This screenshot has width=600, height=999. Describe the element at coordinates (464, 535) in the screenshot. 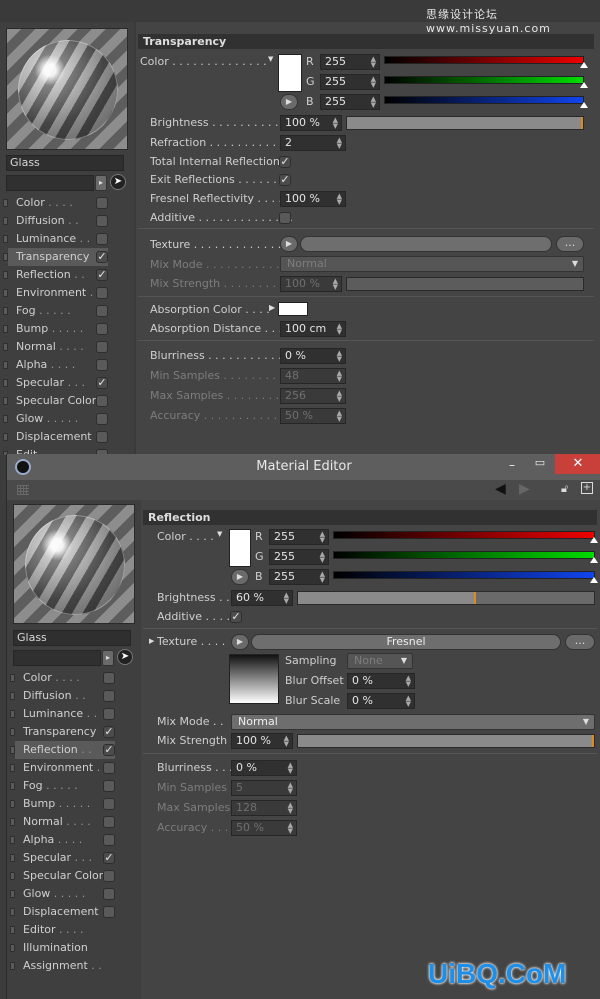

I see `bottom-r-slider` at that location.